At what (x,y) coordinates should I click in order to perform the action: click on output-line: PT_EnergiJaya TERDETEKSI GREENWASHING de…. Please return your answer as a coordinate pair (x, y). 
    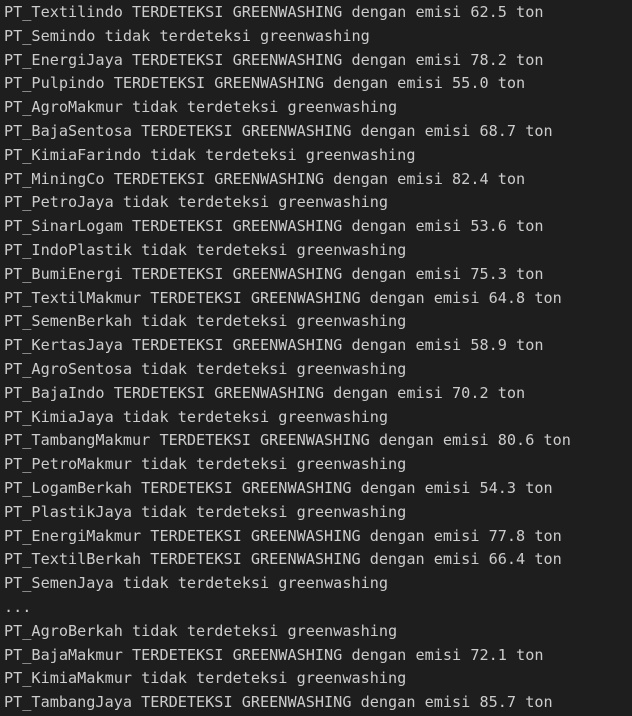
    Looking at the image, I should click on (274, 59).